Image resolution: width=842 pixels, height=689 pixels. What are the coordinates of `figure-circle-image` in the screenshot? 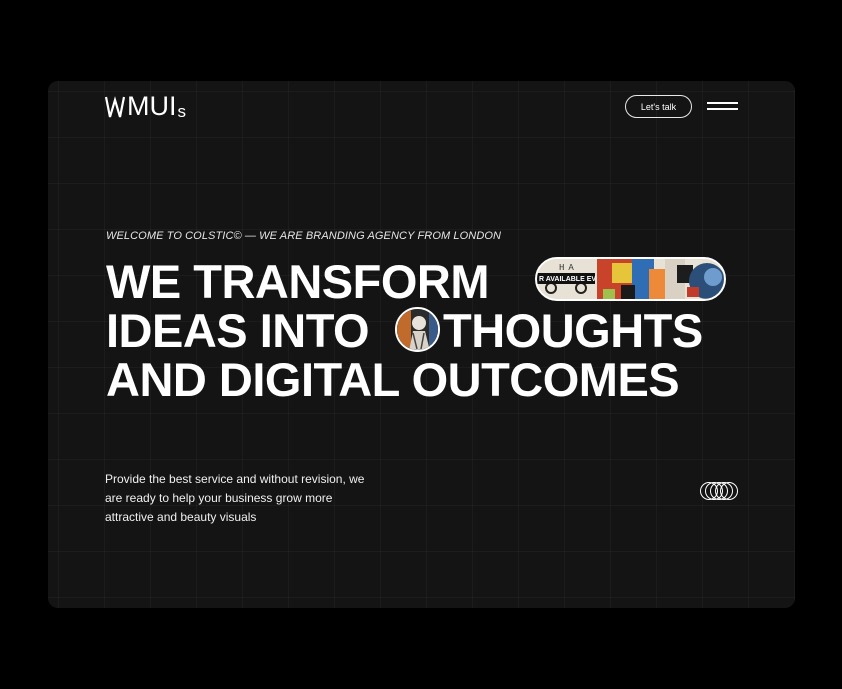 It's located at (417, 329).